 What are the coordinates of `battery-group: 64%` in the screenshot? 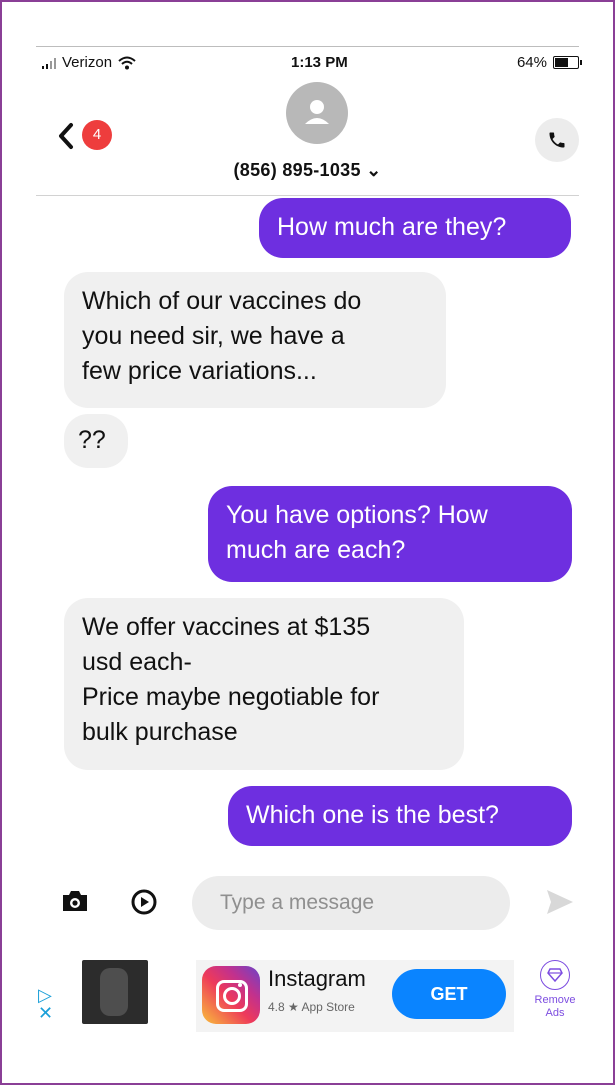 It's located at (549, 62).